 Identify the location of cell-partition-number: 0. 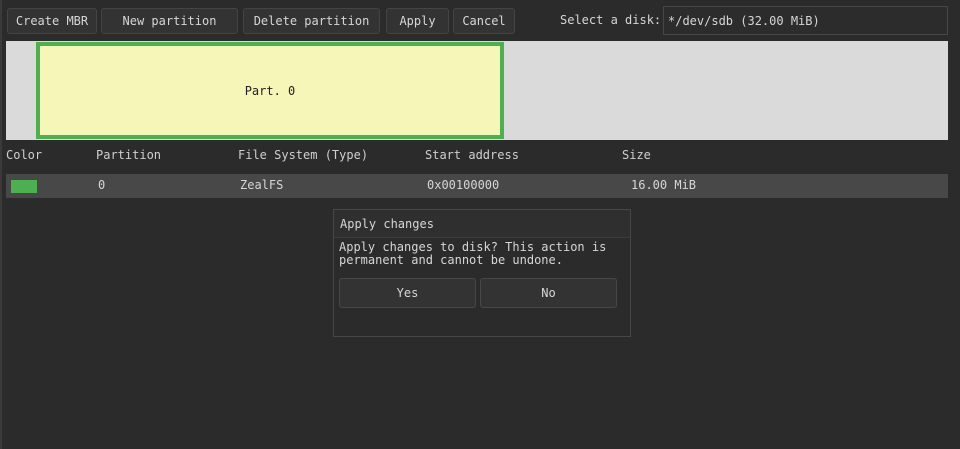
(102, 185).